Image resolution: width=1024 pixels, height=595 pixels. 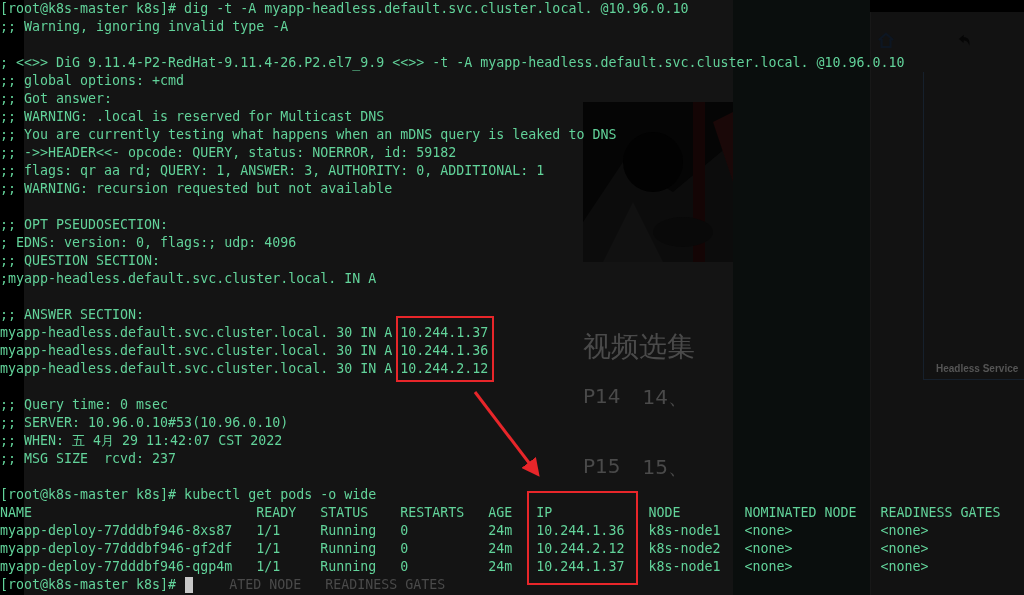 What do you see at coordinates (56, 99) in the screenshot?
I see `terminal-line: ;; Got answer:` at bounding box center [56, 99].